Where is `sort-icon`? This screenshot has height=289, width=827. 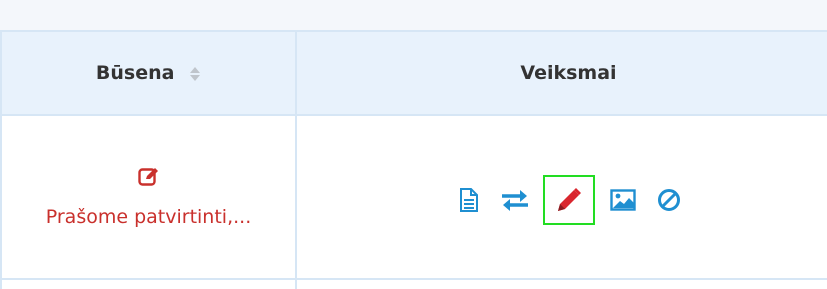
sort-icon is located at coordinates (195, 74).